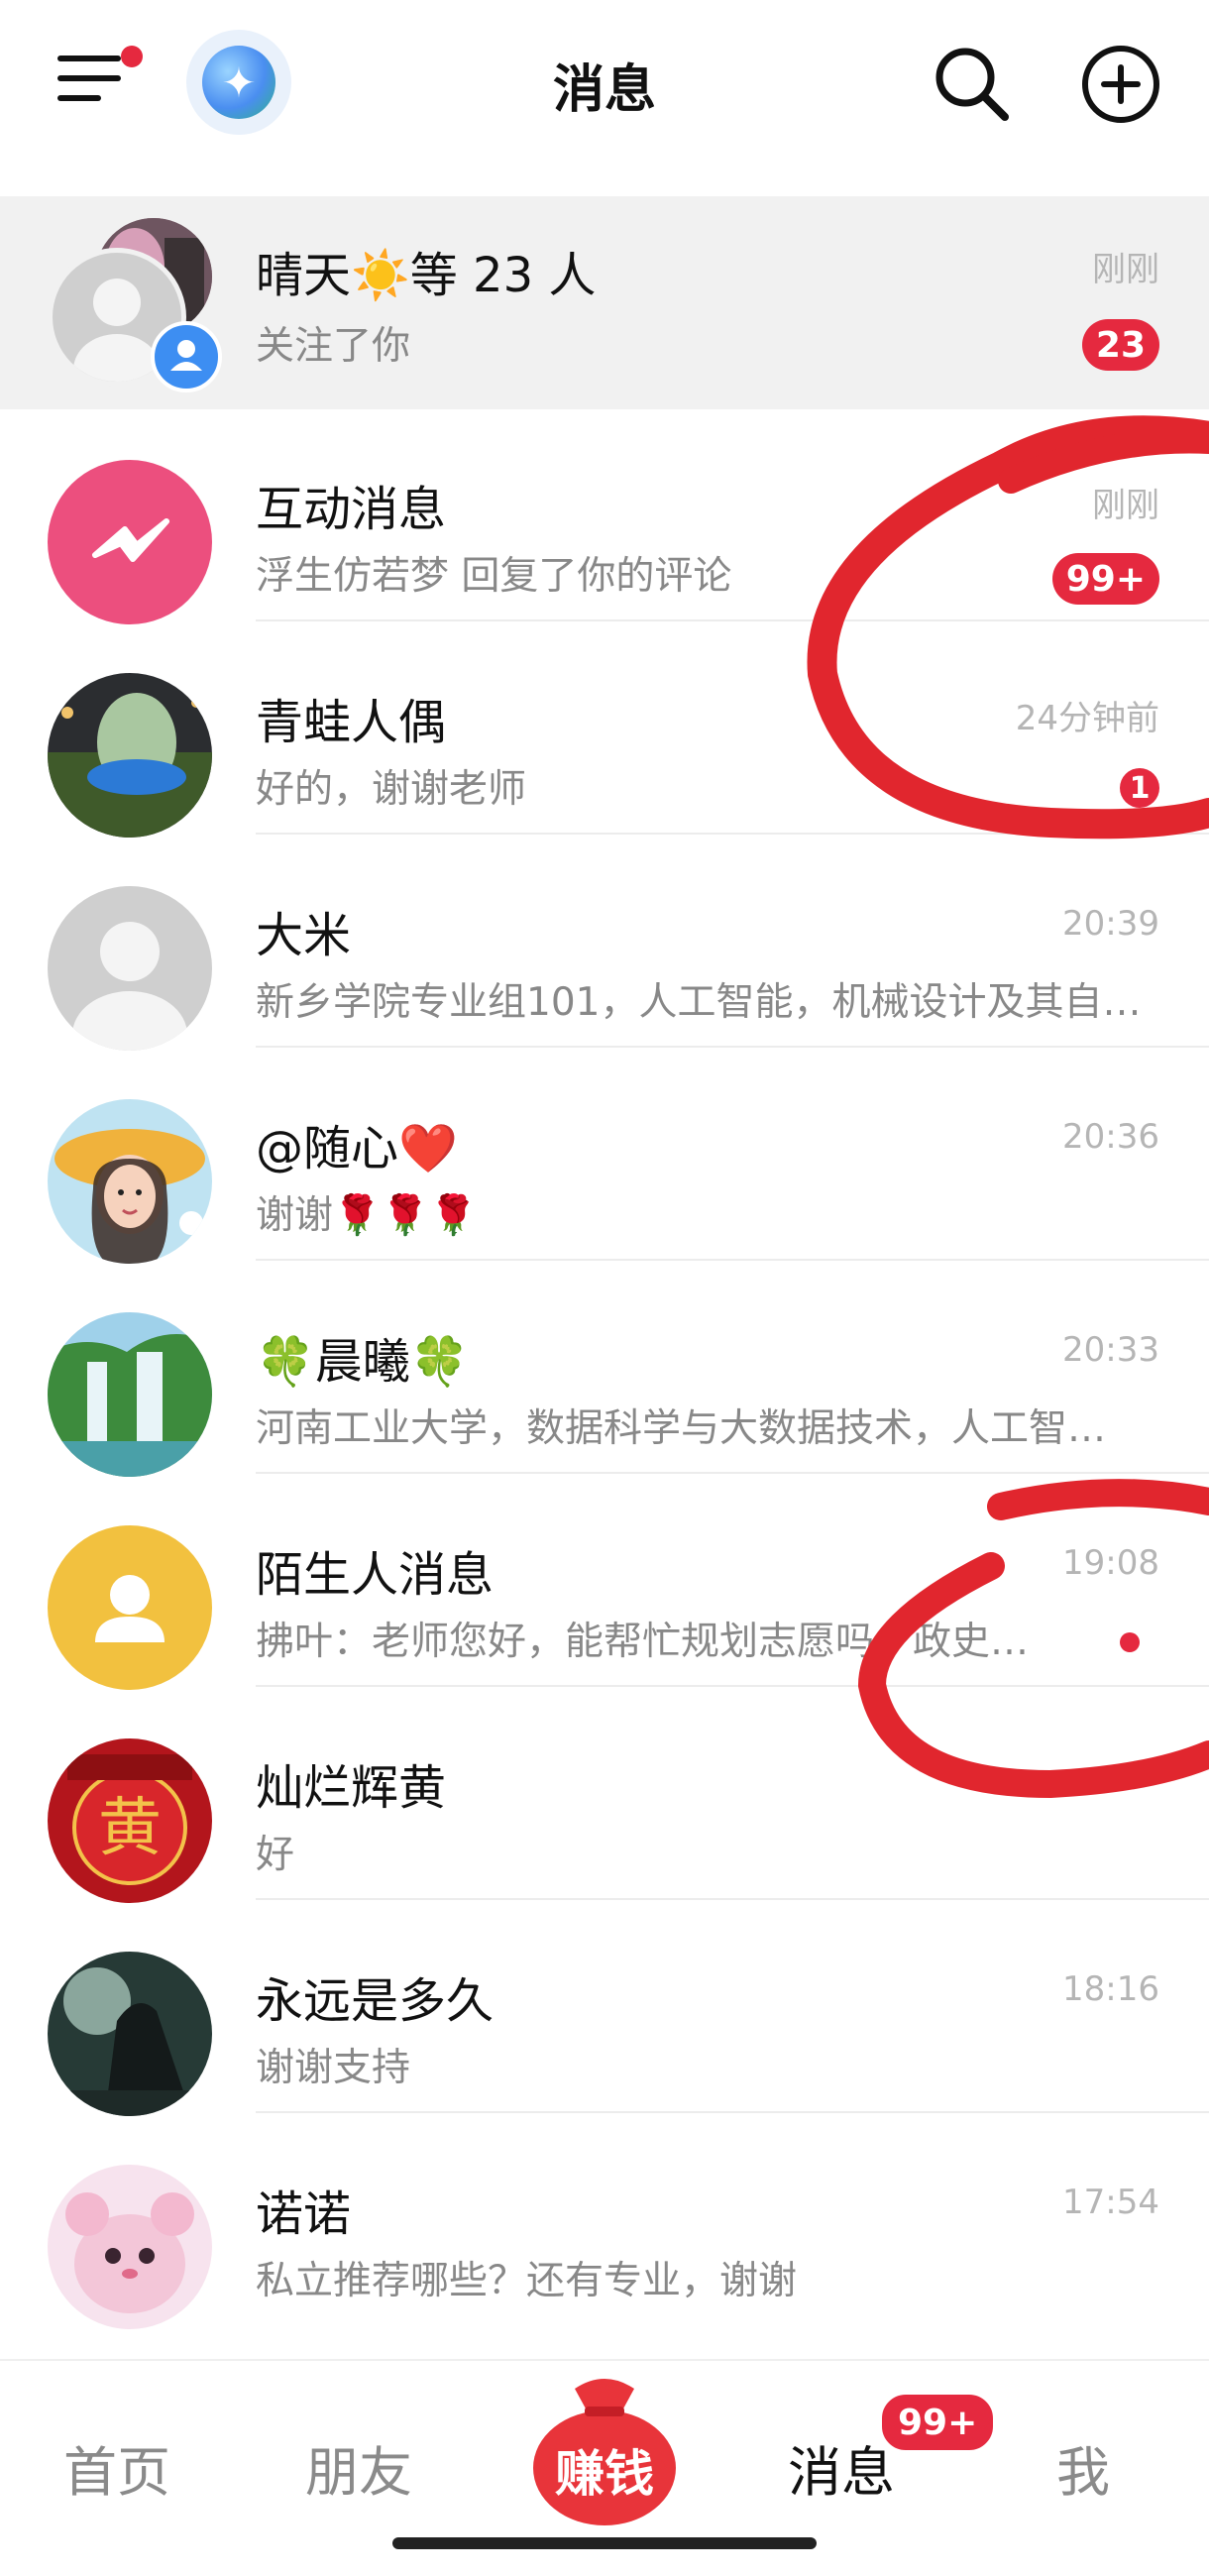  What do you see at coordinates (1110, 1563) in the screenshot?
I see `timestamp: 19:08` at bounding box center [1110, 1563].